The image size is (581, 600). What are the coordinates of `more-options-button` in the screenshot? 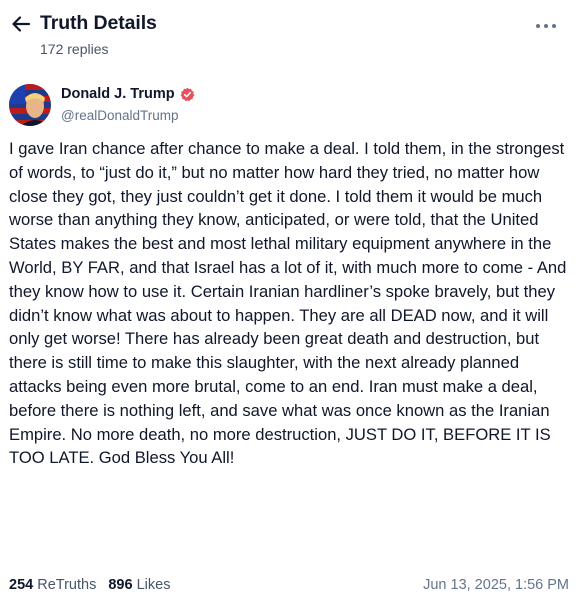 It's located at (546, 26).